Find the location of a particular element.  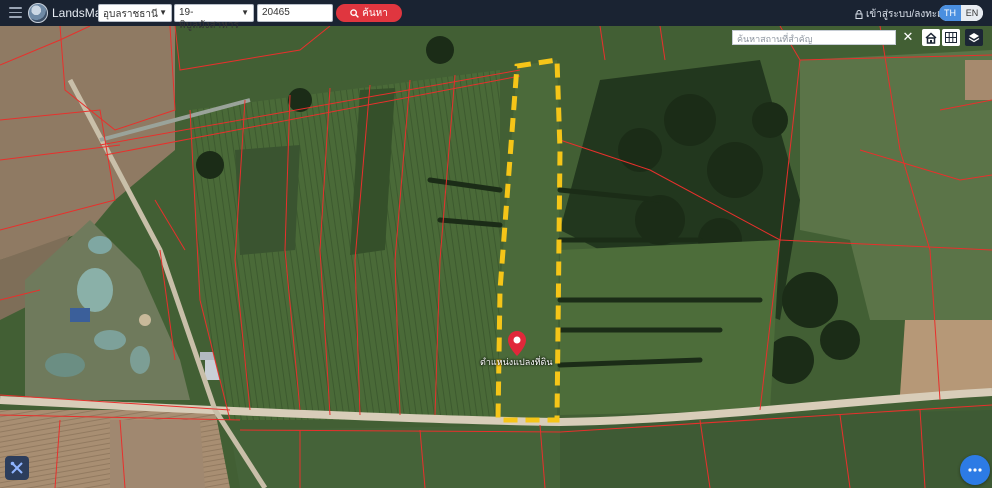

parcel-number-input: 20465 is located at coordinates (295, 13).